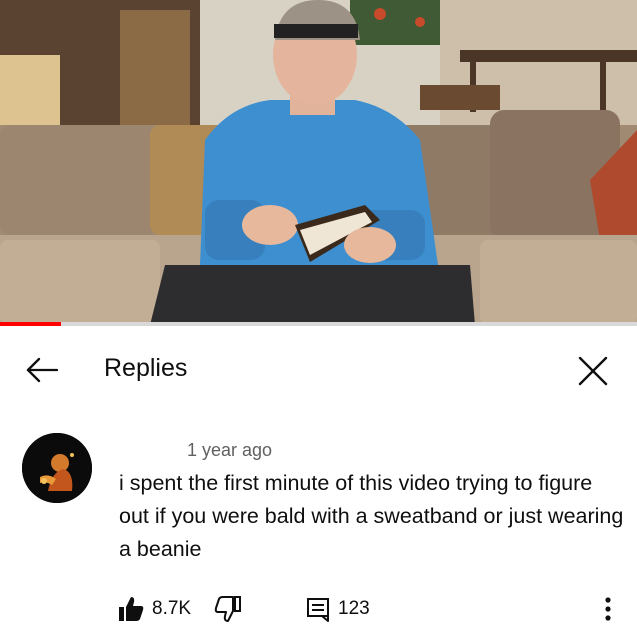  I want to click on arrow-left-icon, so click(42, 370).